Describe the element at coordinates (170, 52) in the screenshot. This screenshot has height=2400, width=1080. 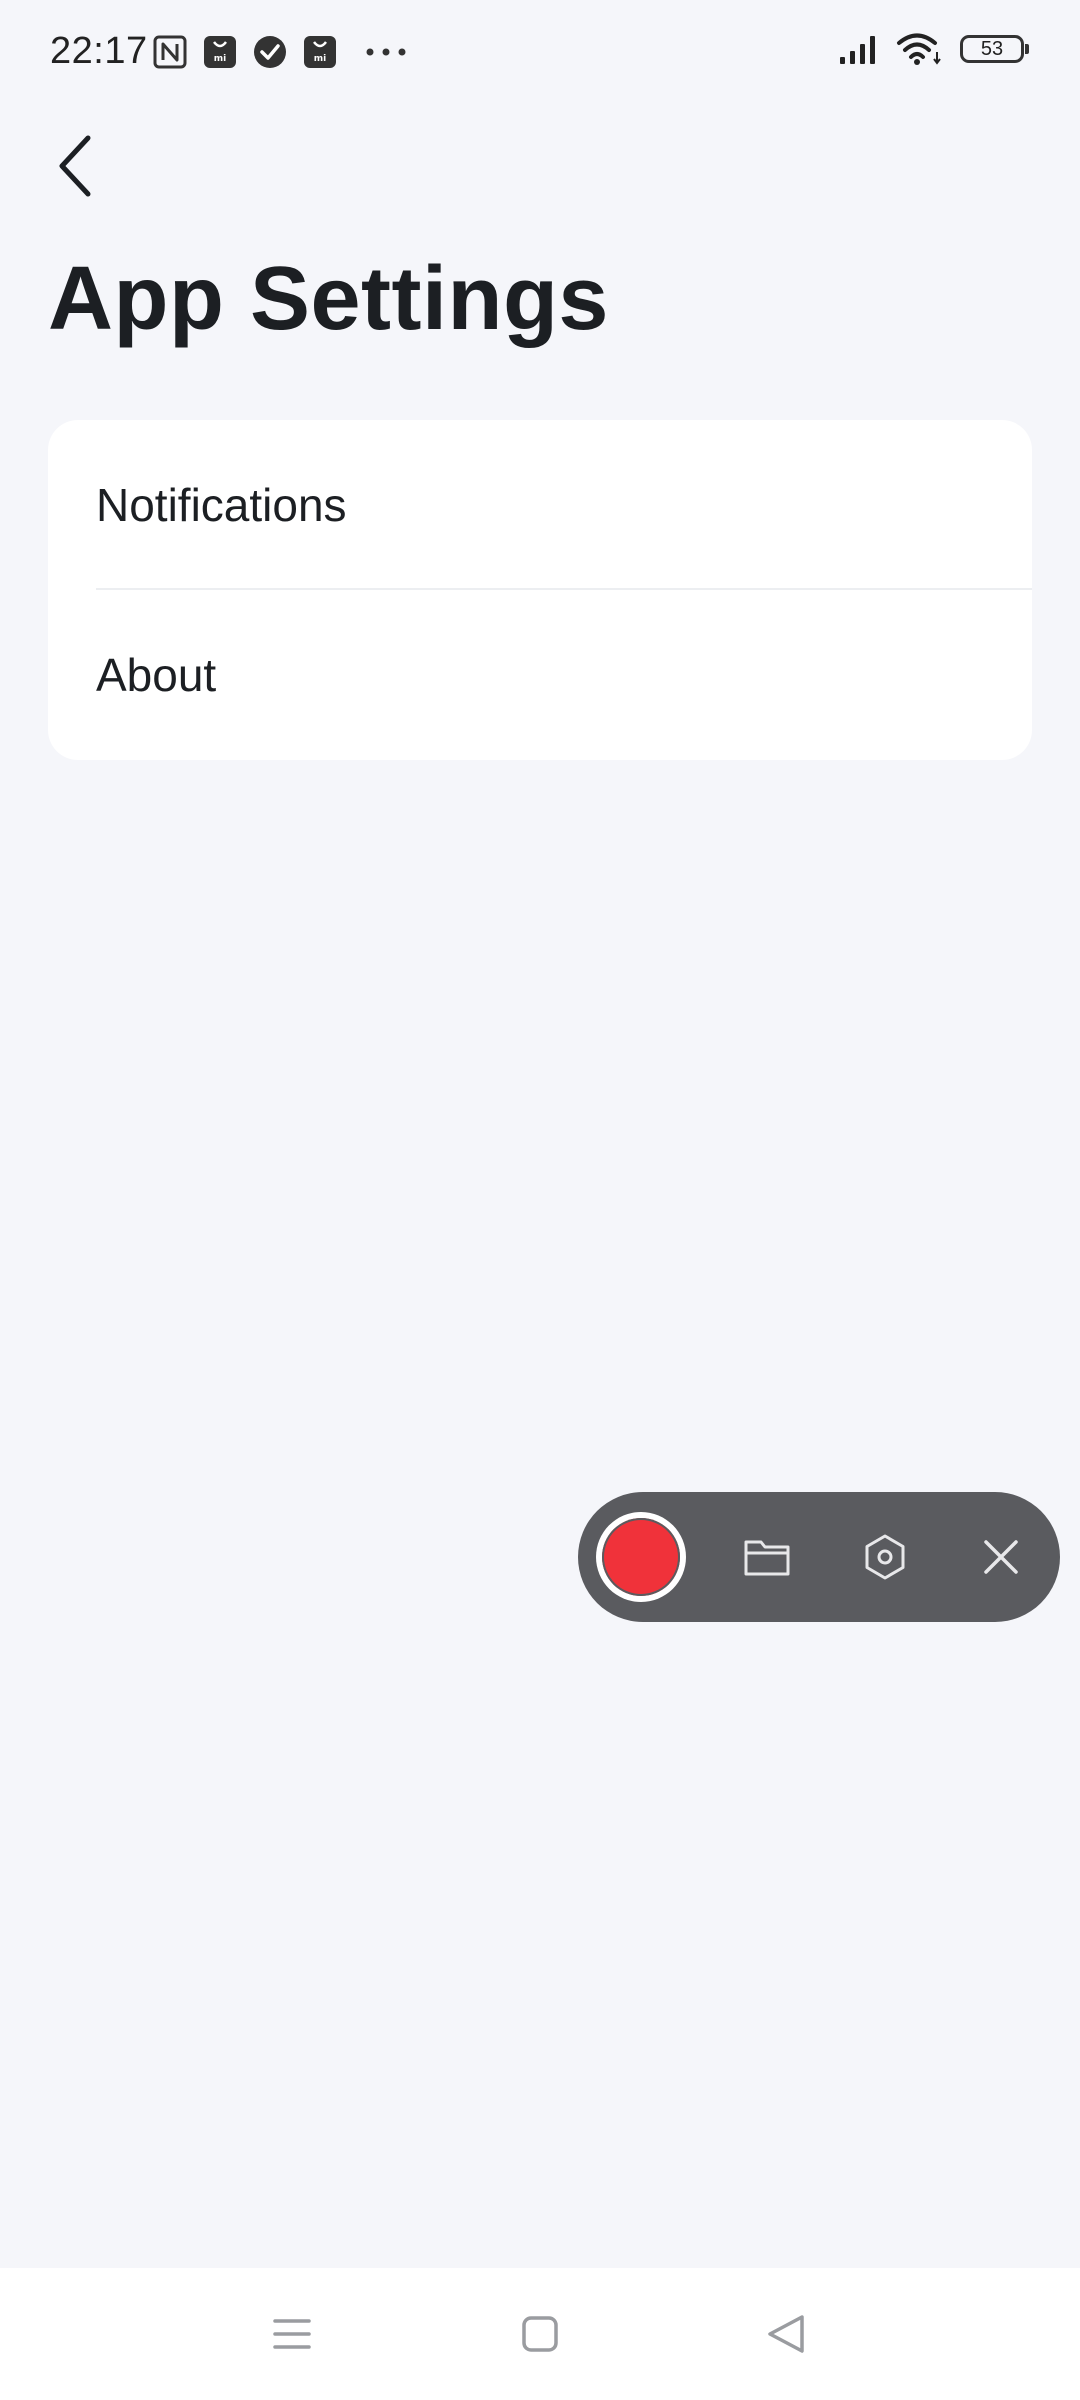
I see `nfc-icon` at that location.